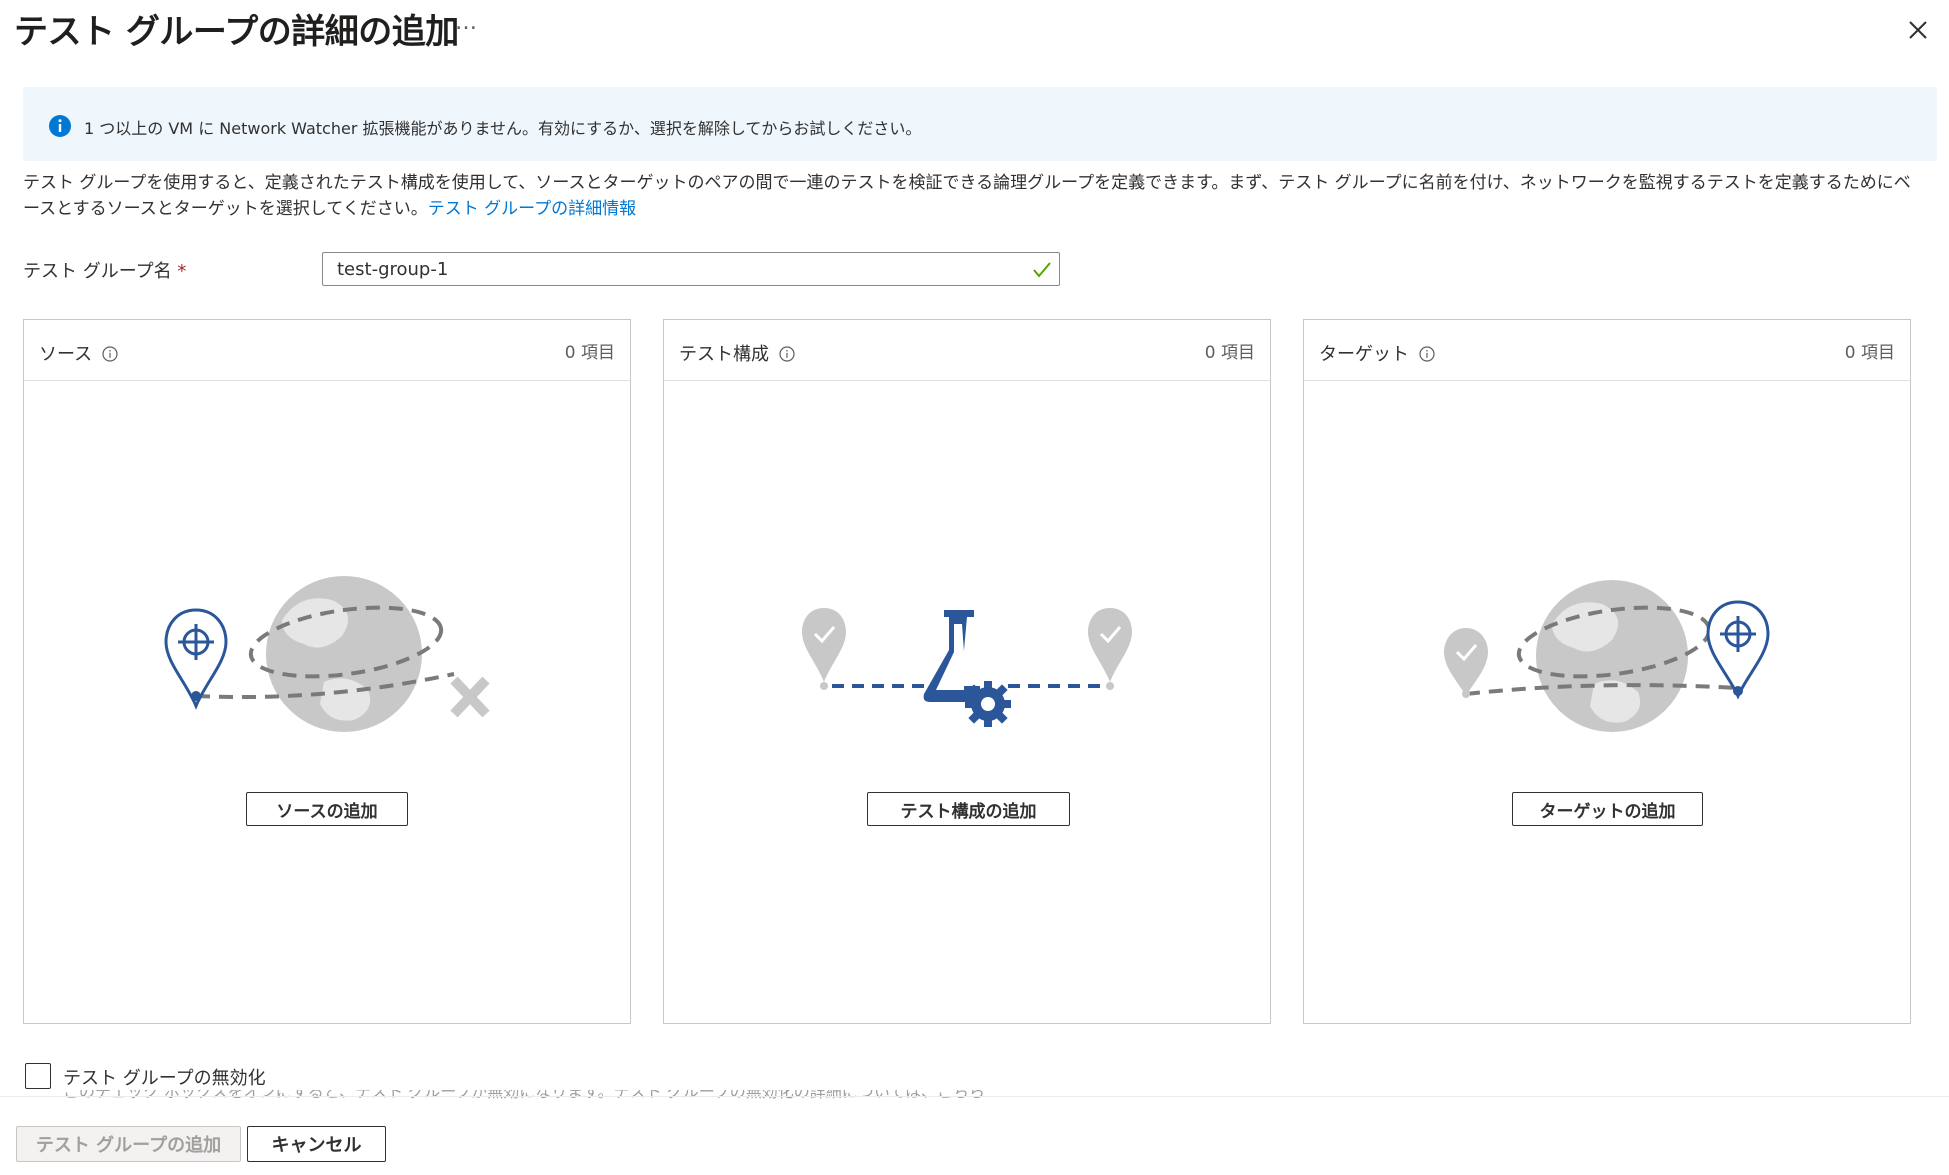  I want to click on test-group-name-input, so click(691, 269).